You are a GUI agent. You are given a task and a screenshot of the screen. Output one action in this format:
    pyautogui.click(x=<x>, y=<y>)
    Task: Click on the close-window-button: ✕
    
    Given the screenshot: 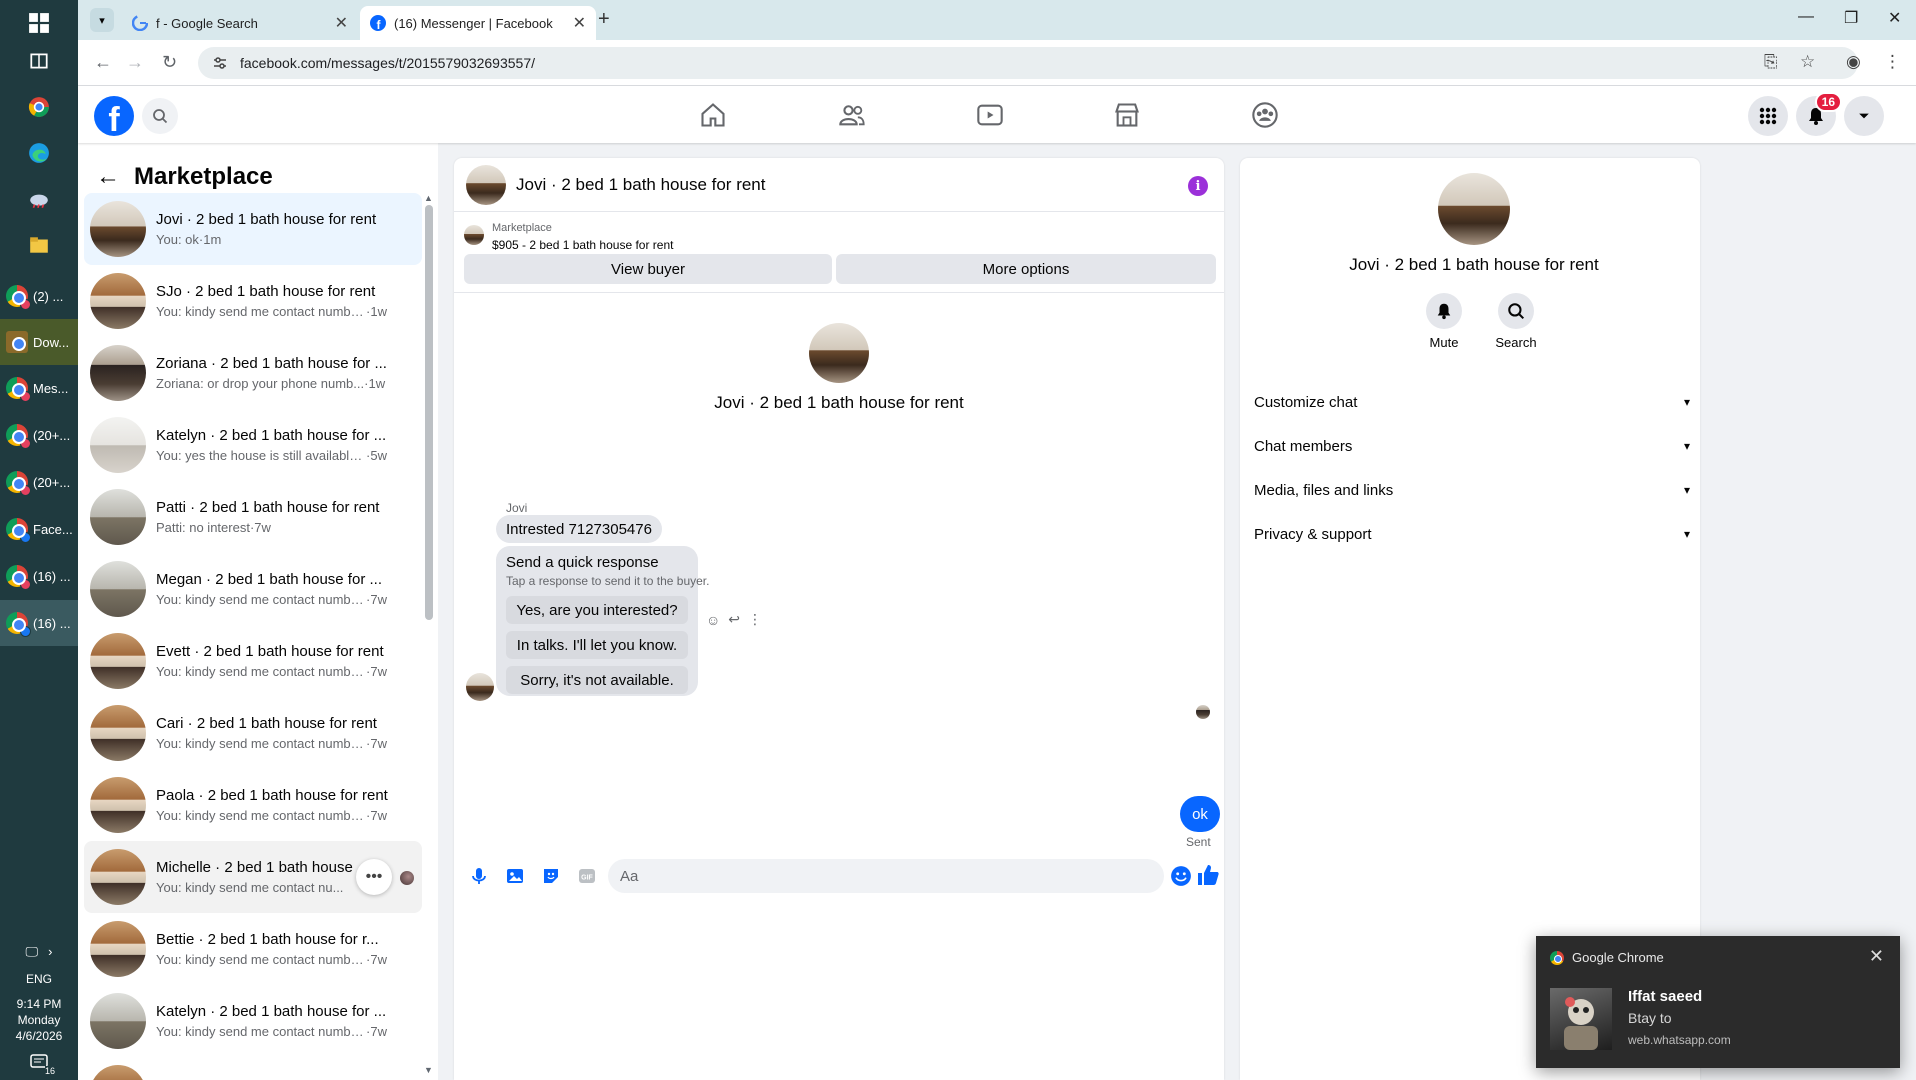 What is the action you would take?
    pyautogui.click(x=1894, y=18)
    